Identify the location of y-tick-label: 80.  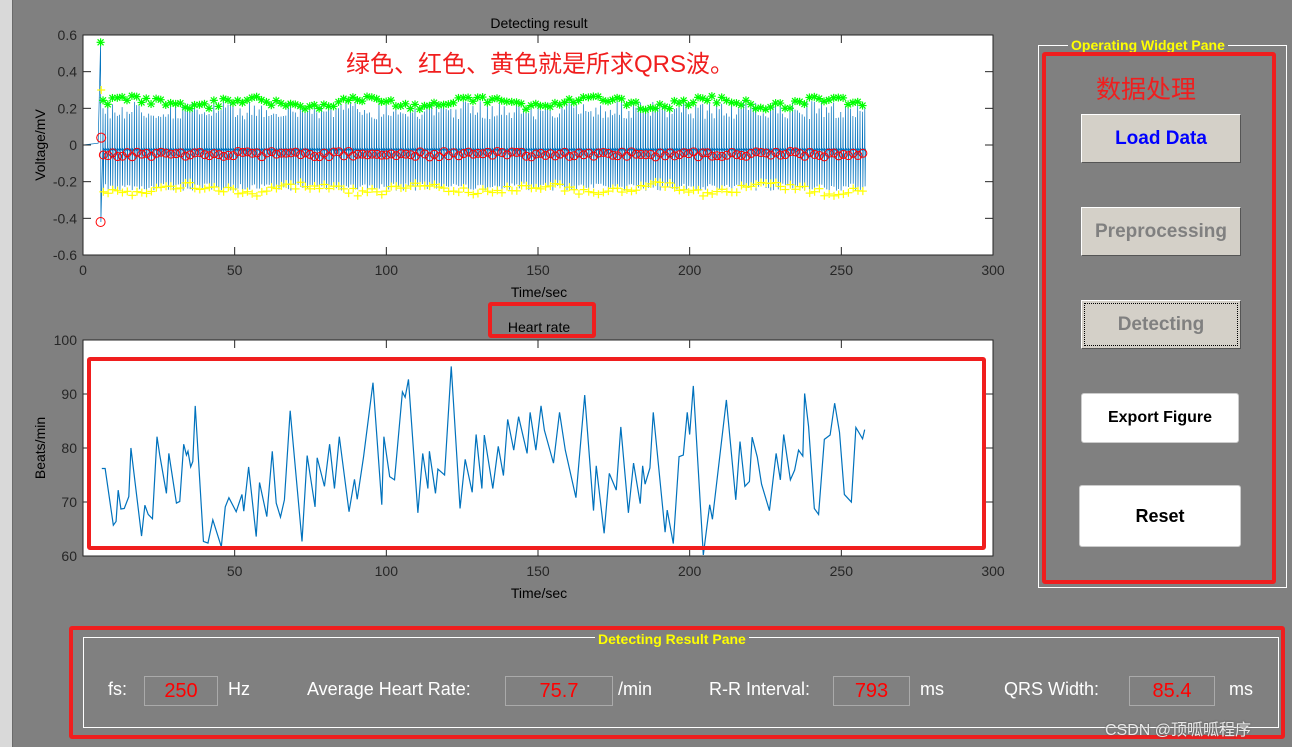
(69, 448).